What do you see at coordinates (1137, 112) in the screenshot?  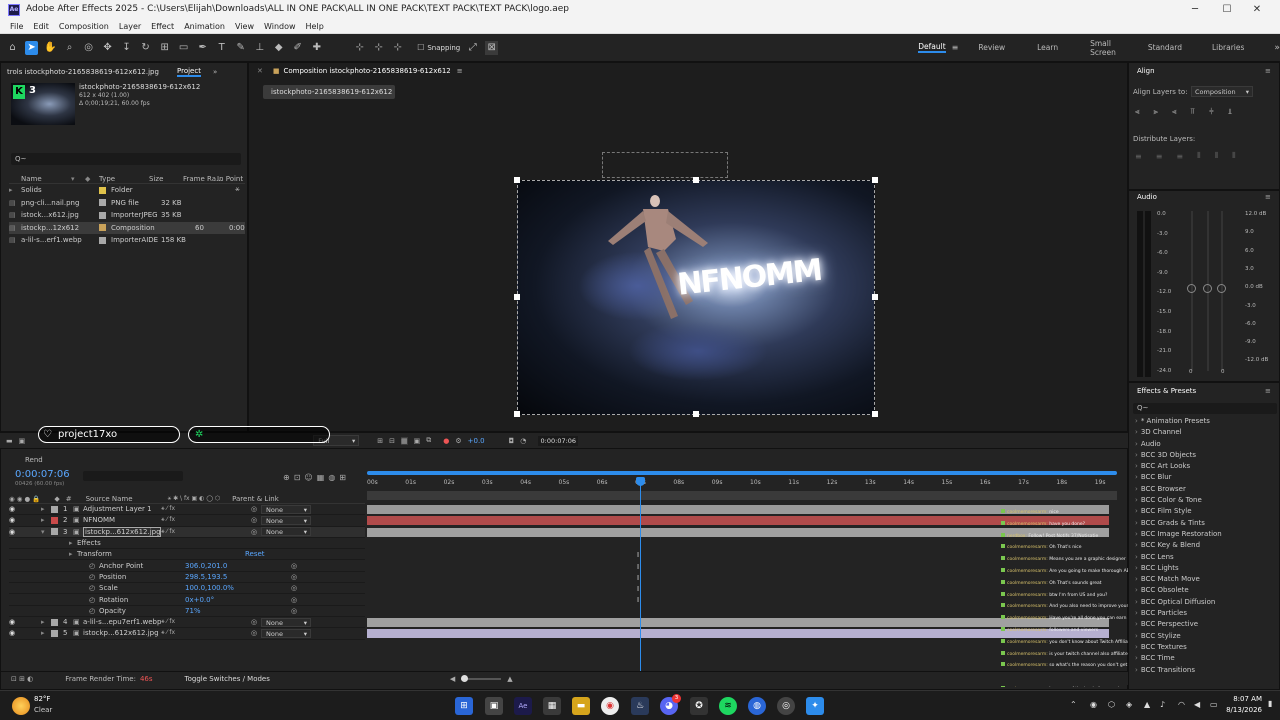 I see `align-left-icon: ⫷` at bounding box center [1137, 112].